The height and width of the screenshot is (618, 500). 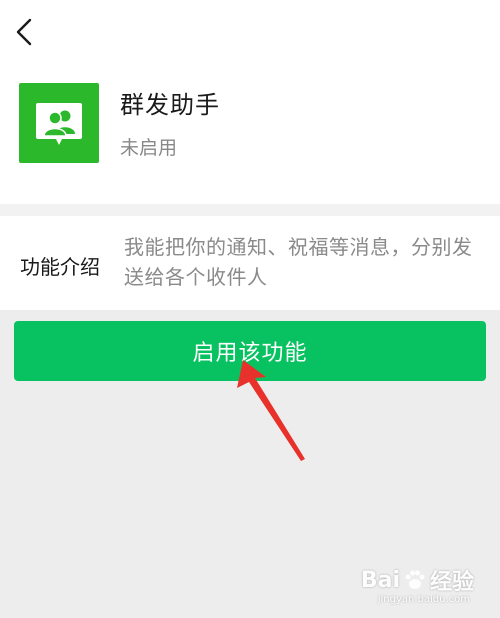 What do you see at coordinates (250, 210) in the screenshot?
I see `section-divider` at bounding box center [250, 210].